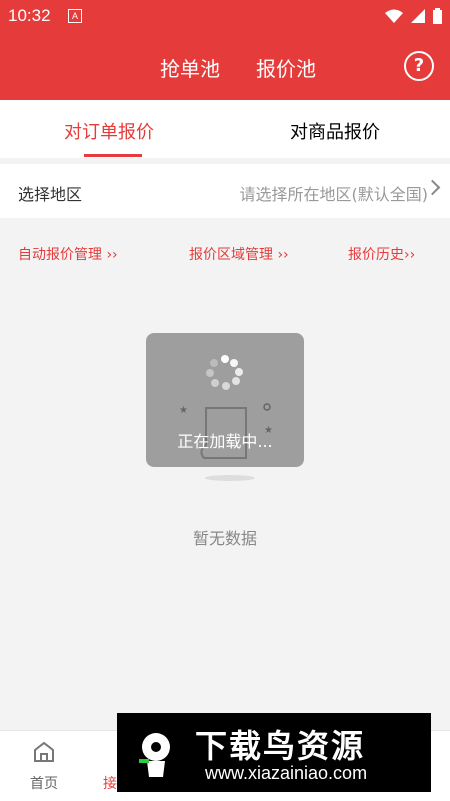 The height and width of the screenshot is (801, 450). Describe the element at coordinates (334, 193) in the screenshot. I see `region-value: 请选择所在地区(默认全国)` at that location.